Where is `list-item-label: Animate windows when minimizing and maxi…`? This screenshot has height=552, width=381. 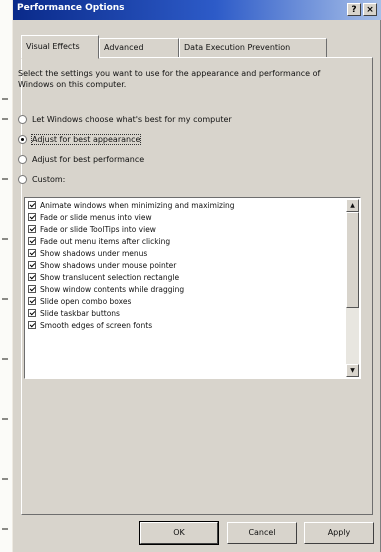
list-item-label: Animate windows when minimizing and maxi… is located at coordinates (137, 205).